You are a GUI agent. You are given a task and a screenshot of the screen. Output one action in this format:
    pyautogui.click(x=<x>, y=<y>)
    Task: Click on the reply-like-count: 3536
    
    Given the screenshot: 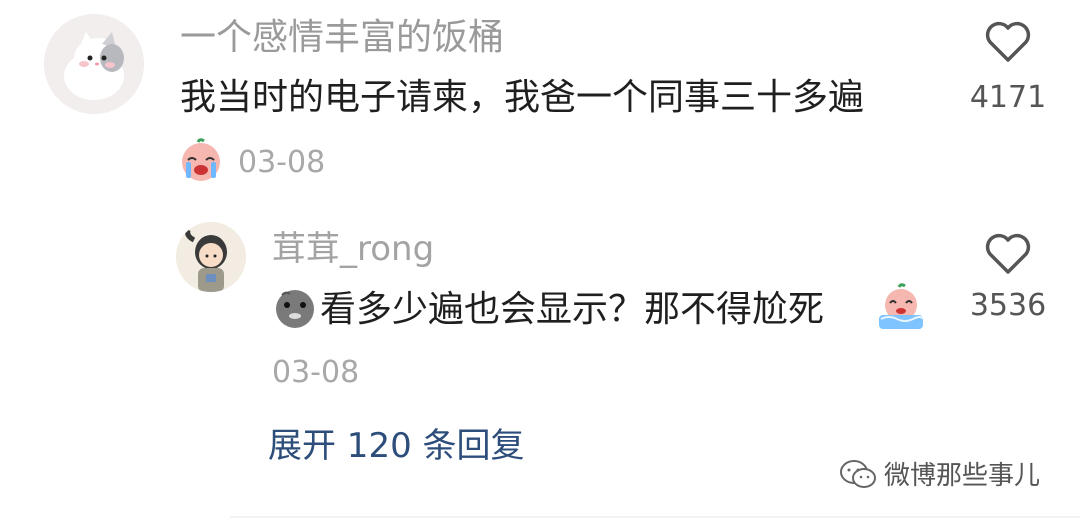 What is the action you would take?
    pyautogui.click(x=1008, y=305)
    